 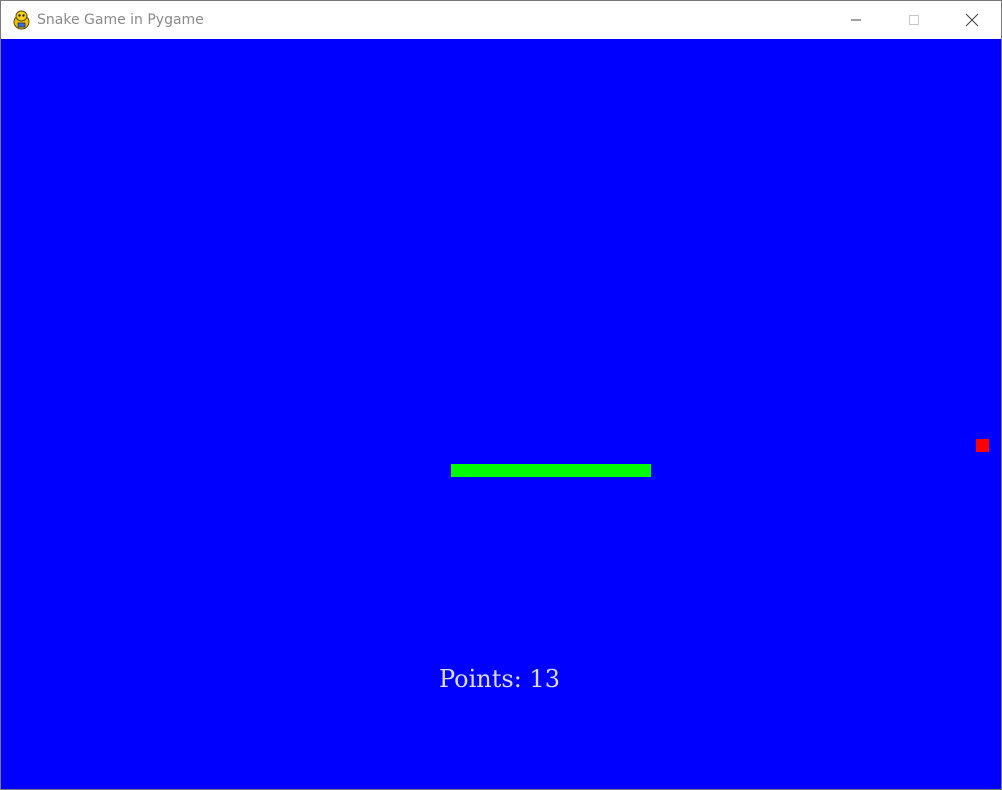 I want to click on close-button, so click(x=972, y=20).